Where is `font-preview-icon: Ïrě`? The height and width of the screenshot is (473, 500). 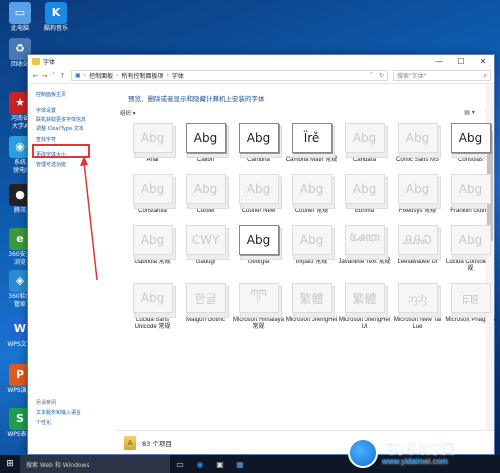
font-preview-icon: Ïrě is located at coordinates (313, 140).